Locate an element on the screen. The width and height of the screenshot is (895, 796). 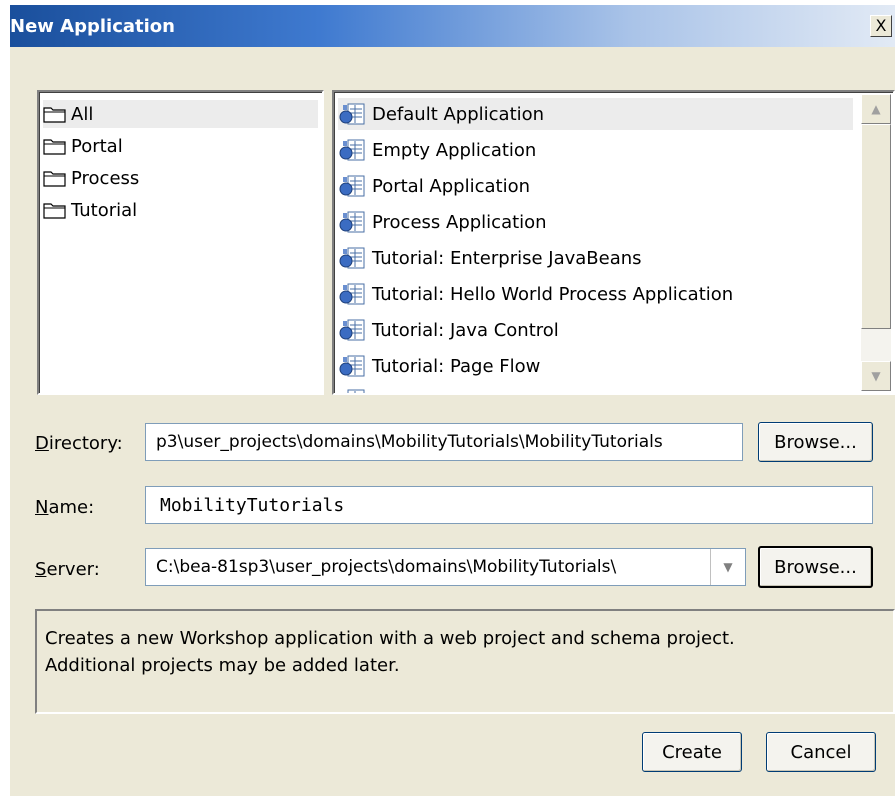
template-item-partial is located at coordinates (595, 388).